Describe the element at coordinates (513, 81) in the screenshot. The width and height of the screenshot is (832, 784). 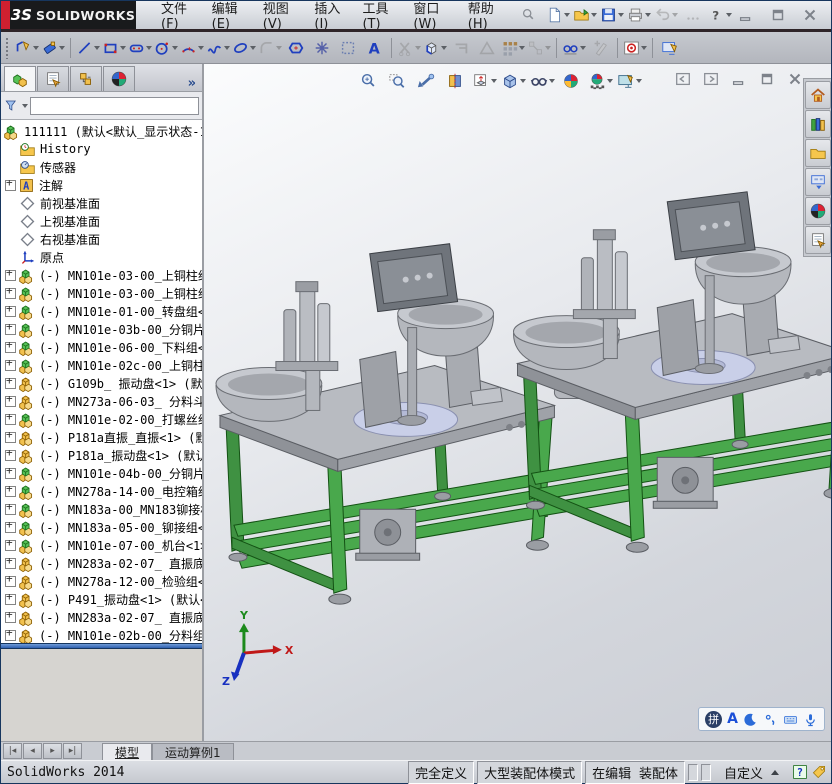
I see `display-style-icon` at that location.